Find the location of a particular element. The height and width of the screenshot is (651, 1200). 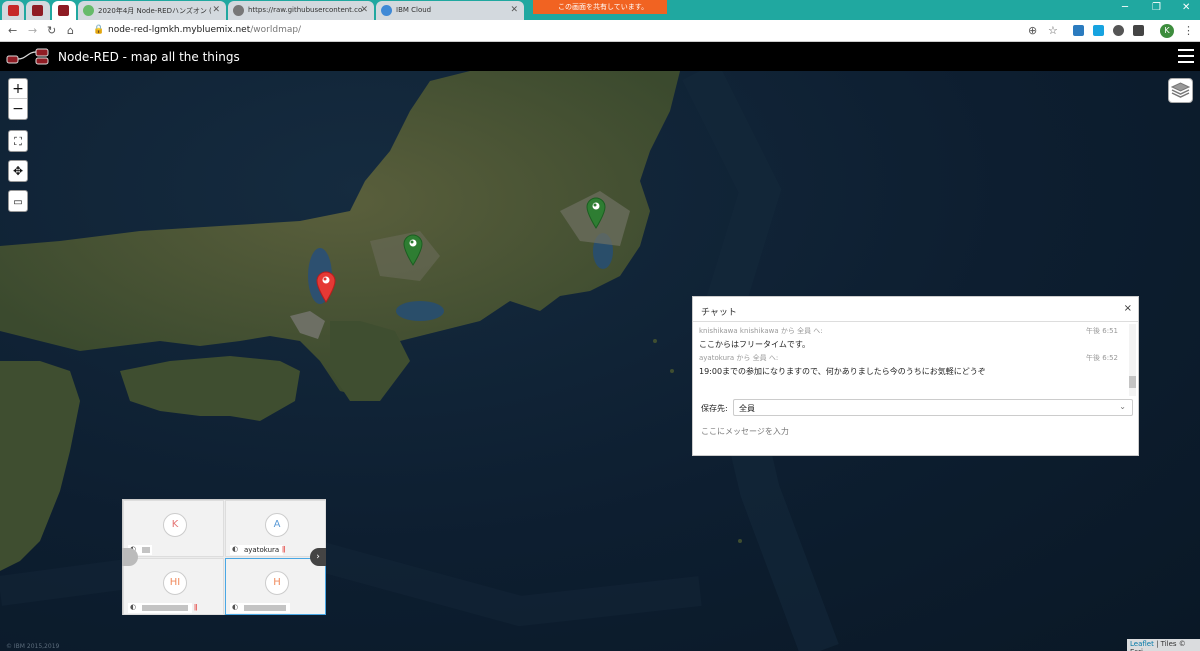

locate-button: ✥ is located at coordinates (18, 171).